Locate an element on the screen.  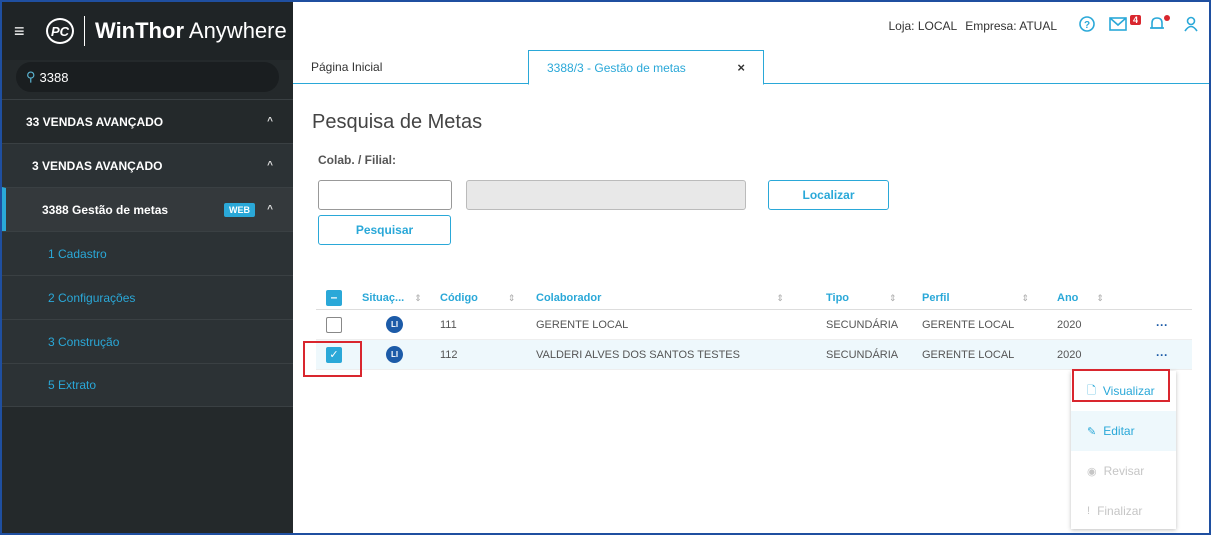
menu-item-revisar: ◉ Revisar is located at coordinates (1123, 471).